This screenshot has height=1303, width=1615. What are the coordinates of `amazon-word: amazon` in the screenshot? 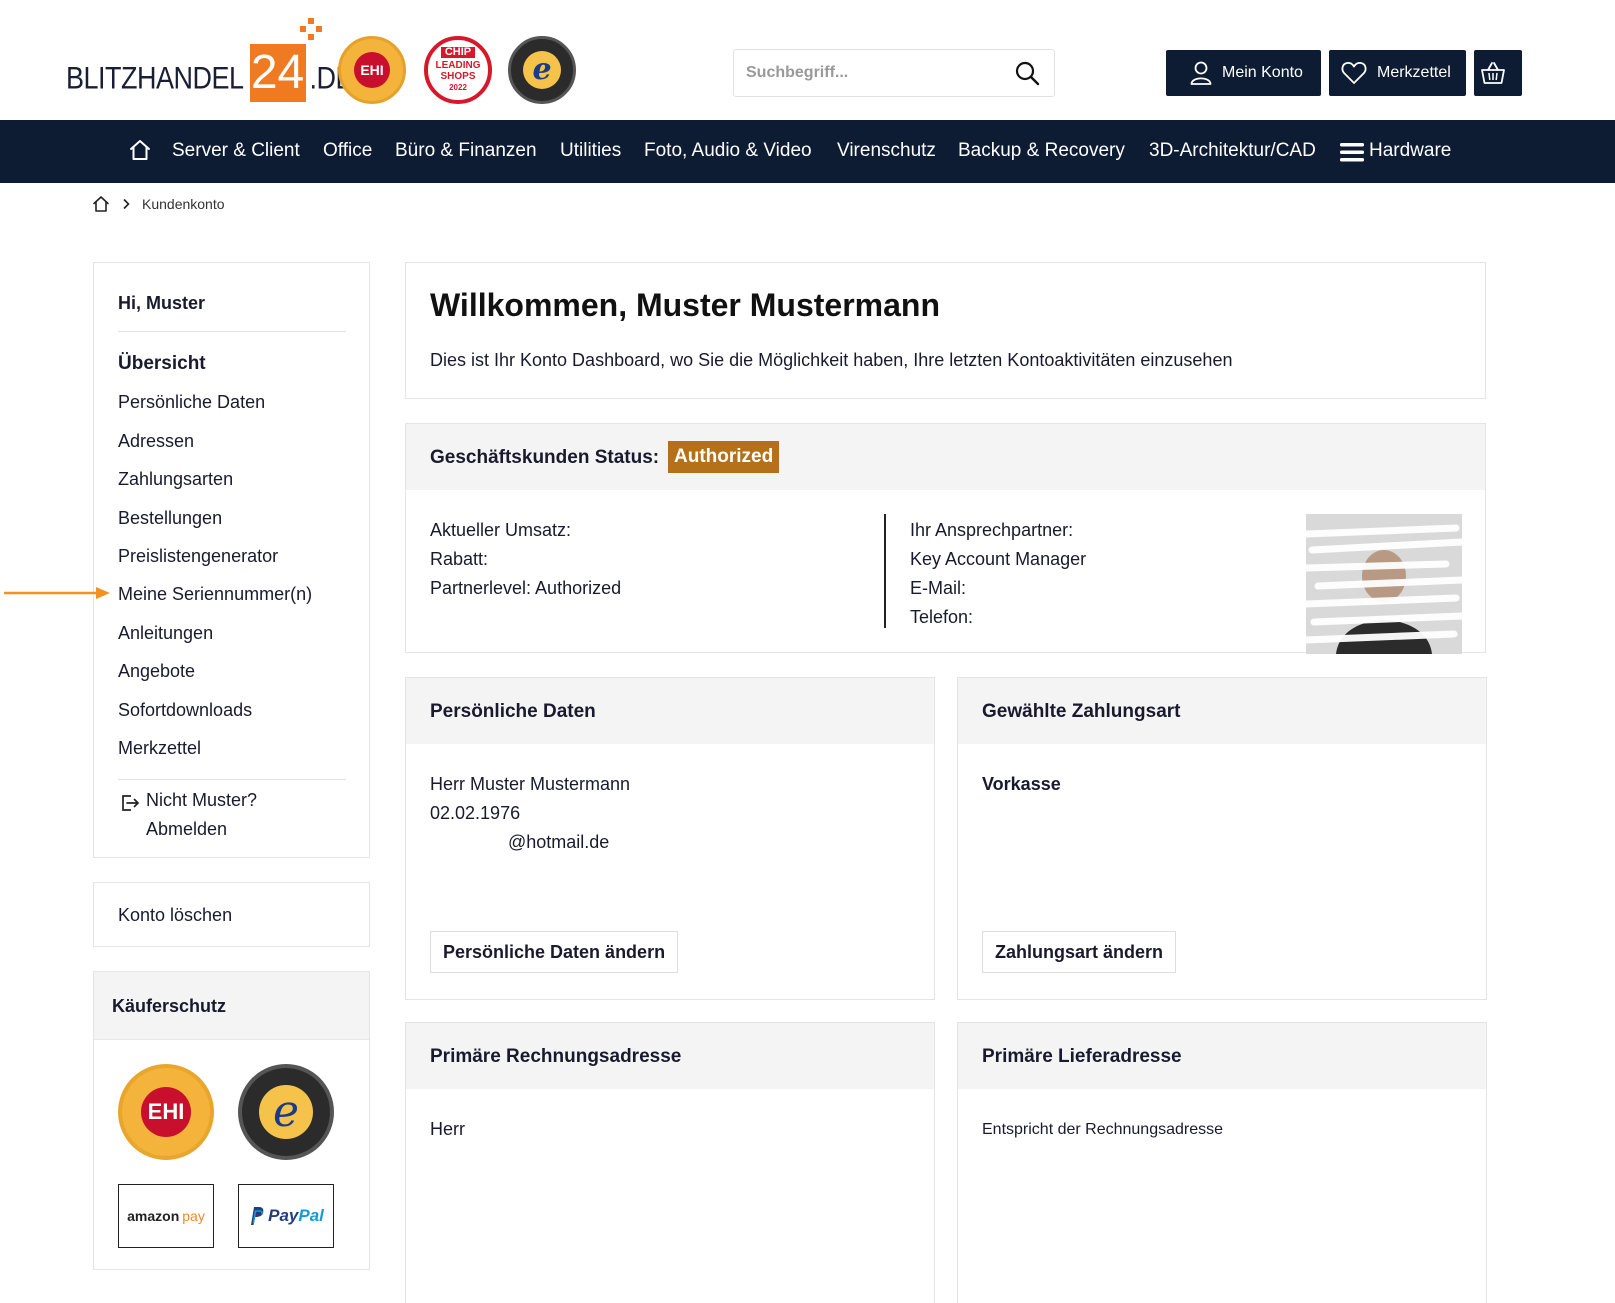 It's located at (153, 1216).